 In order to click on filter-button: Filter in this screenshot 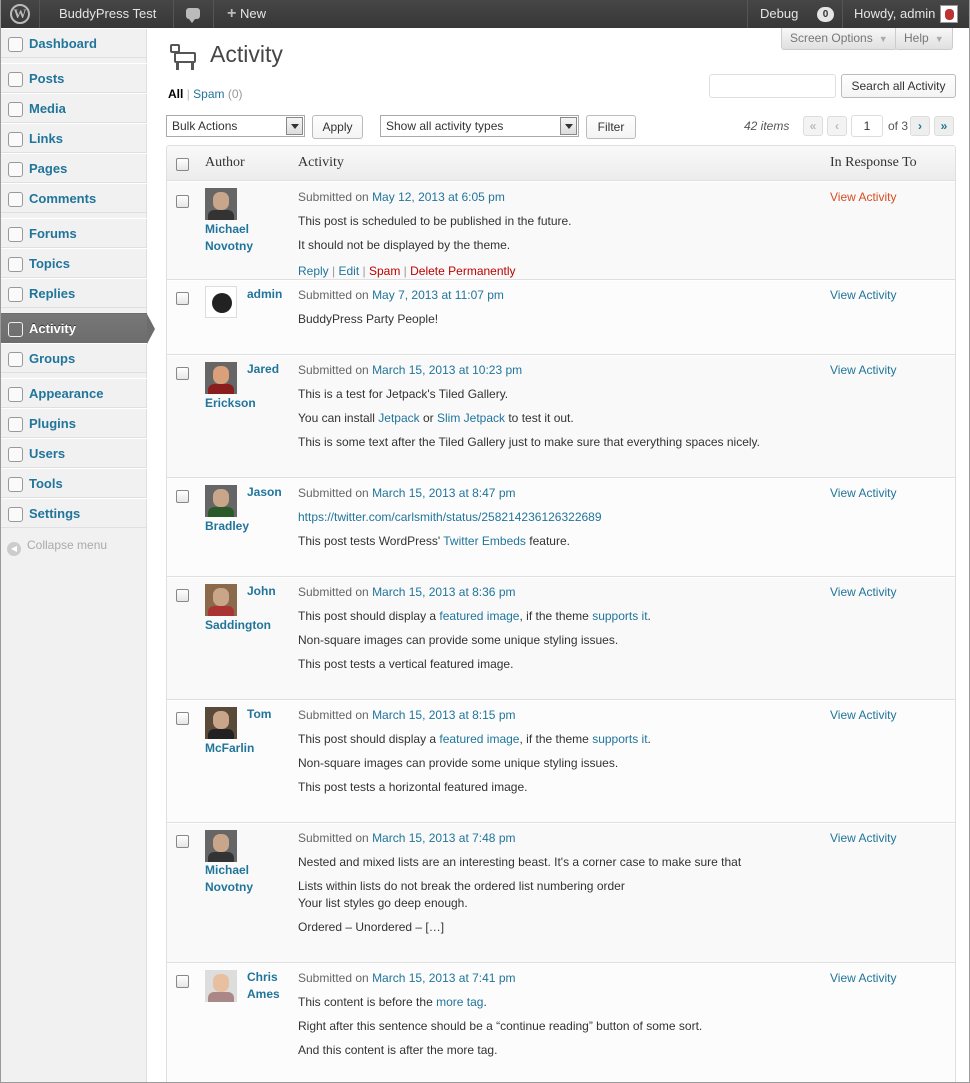, I will do `click(611, 127)`.